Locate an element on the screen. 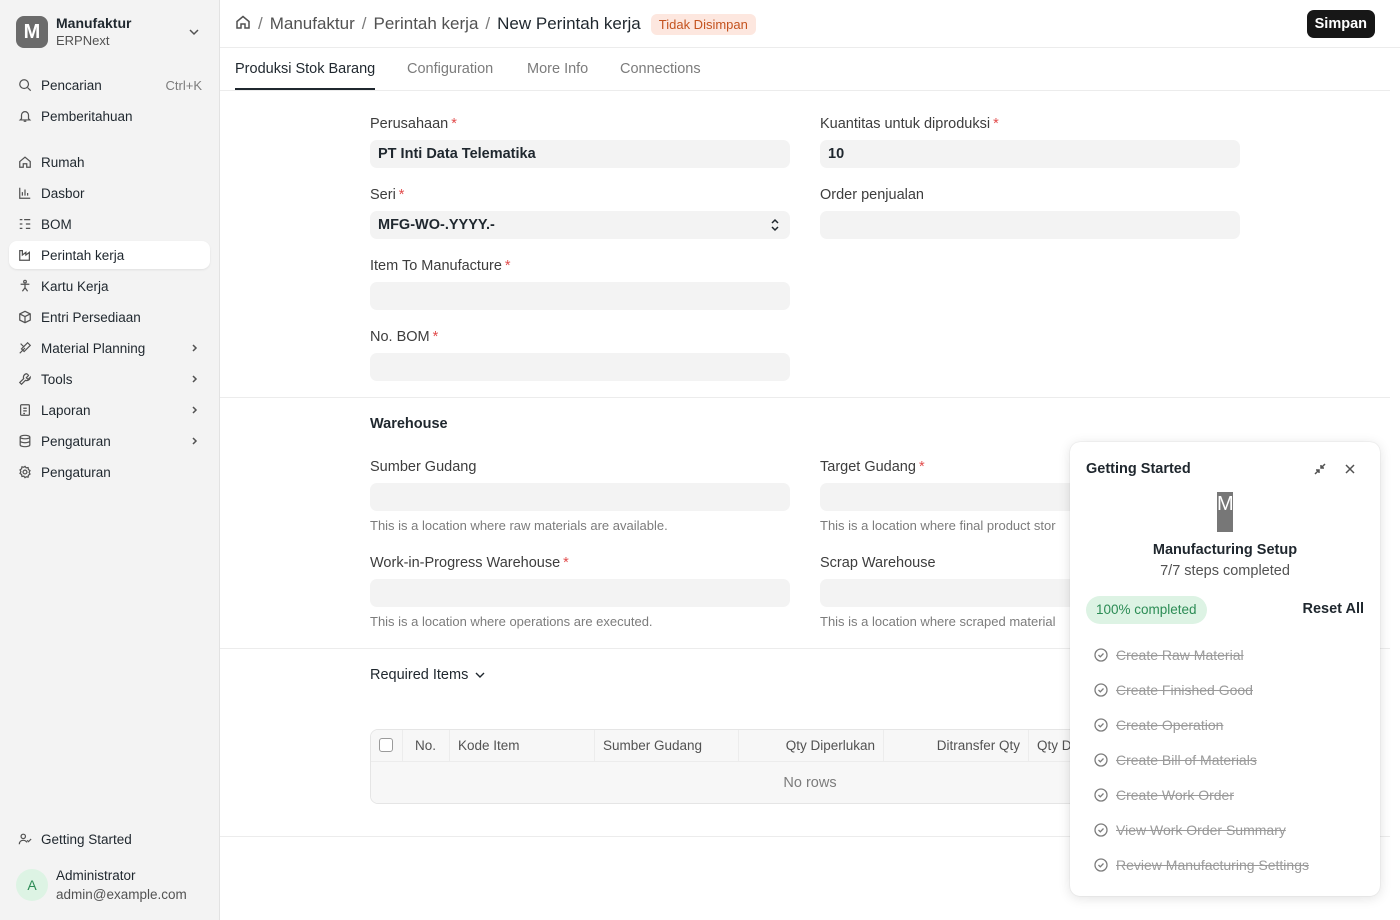 The width and height of the screenshot is (1400, 920). sales-order-label: Order penjualan is located at coordinates (872, 195).